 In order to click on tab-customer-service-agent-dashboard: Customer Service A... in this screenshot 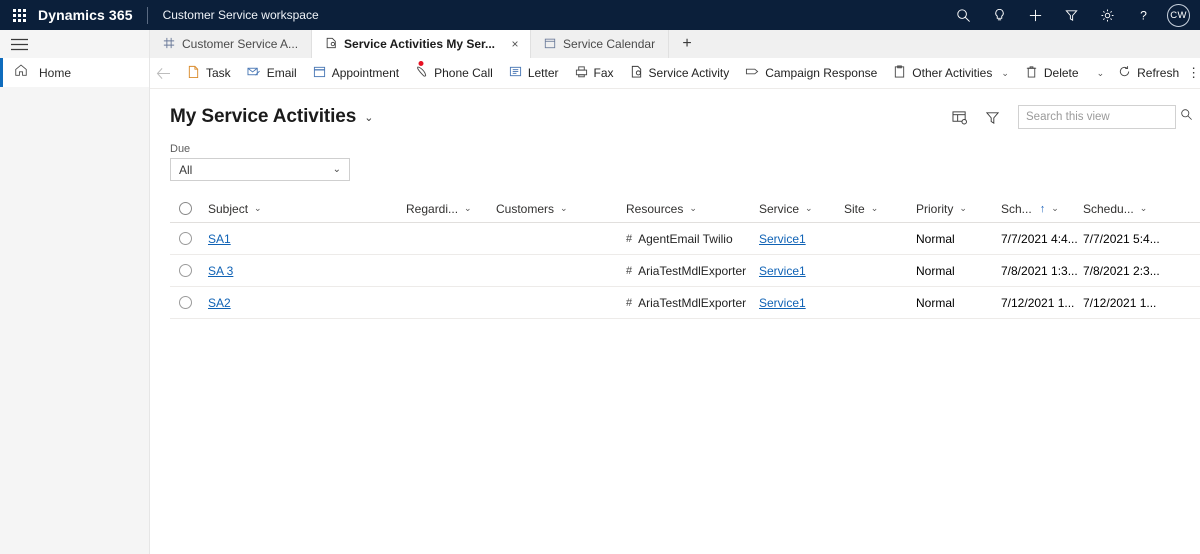, I will do `click(231, 44)`.